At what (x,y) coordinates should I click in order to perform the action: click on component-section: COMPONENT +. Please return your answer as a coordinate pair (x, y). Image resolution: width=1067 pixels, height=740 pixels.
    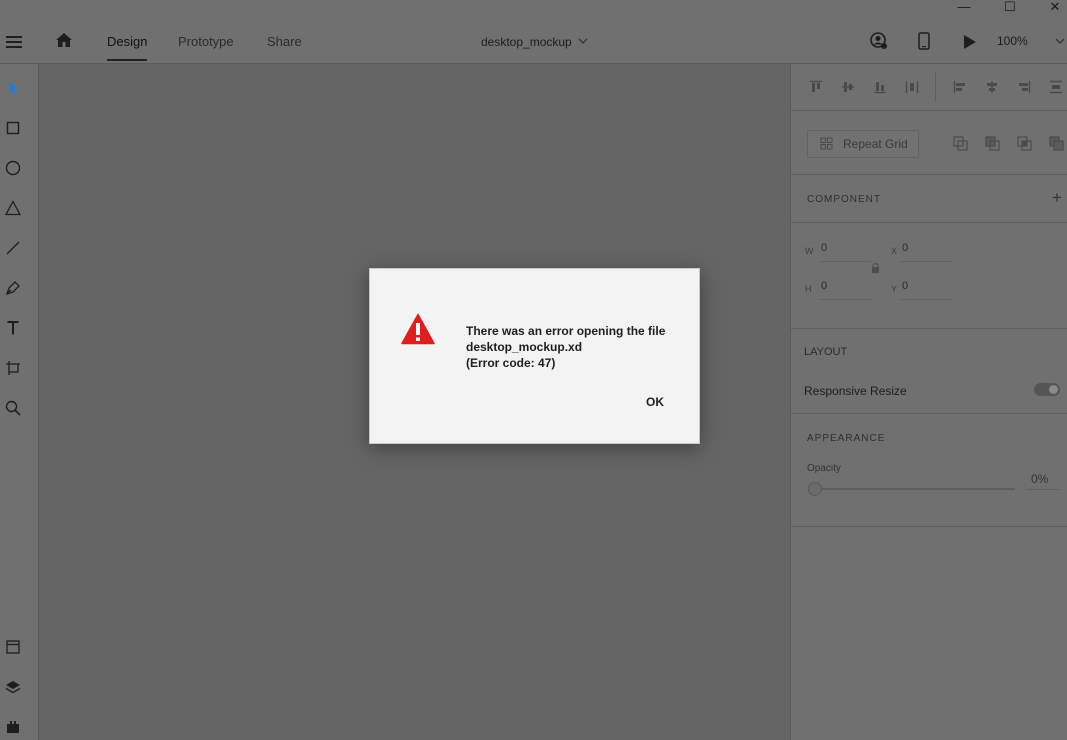
    Looking at the image, I should click on (929, 198).